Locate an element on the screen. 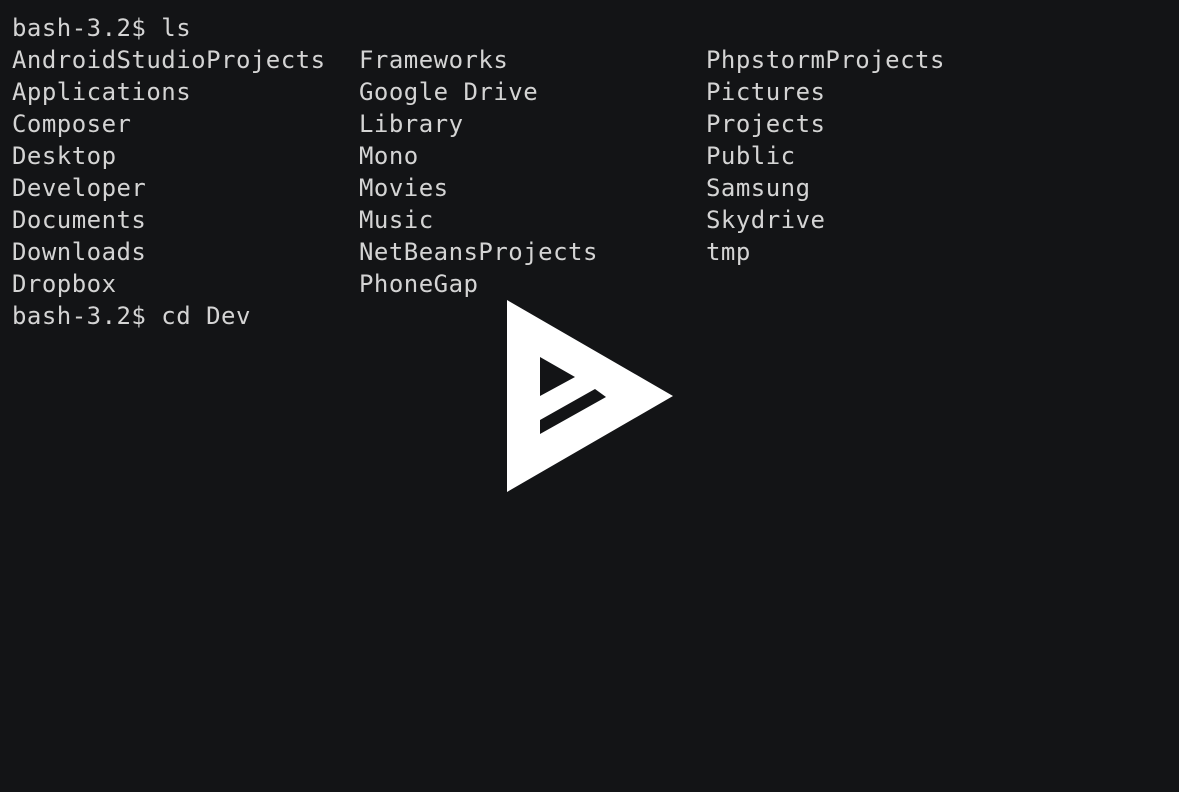  listing-item: Applications is located at coordinates (102, 92).